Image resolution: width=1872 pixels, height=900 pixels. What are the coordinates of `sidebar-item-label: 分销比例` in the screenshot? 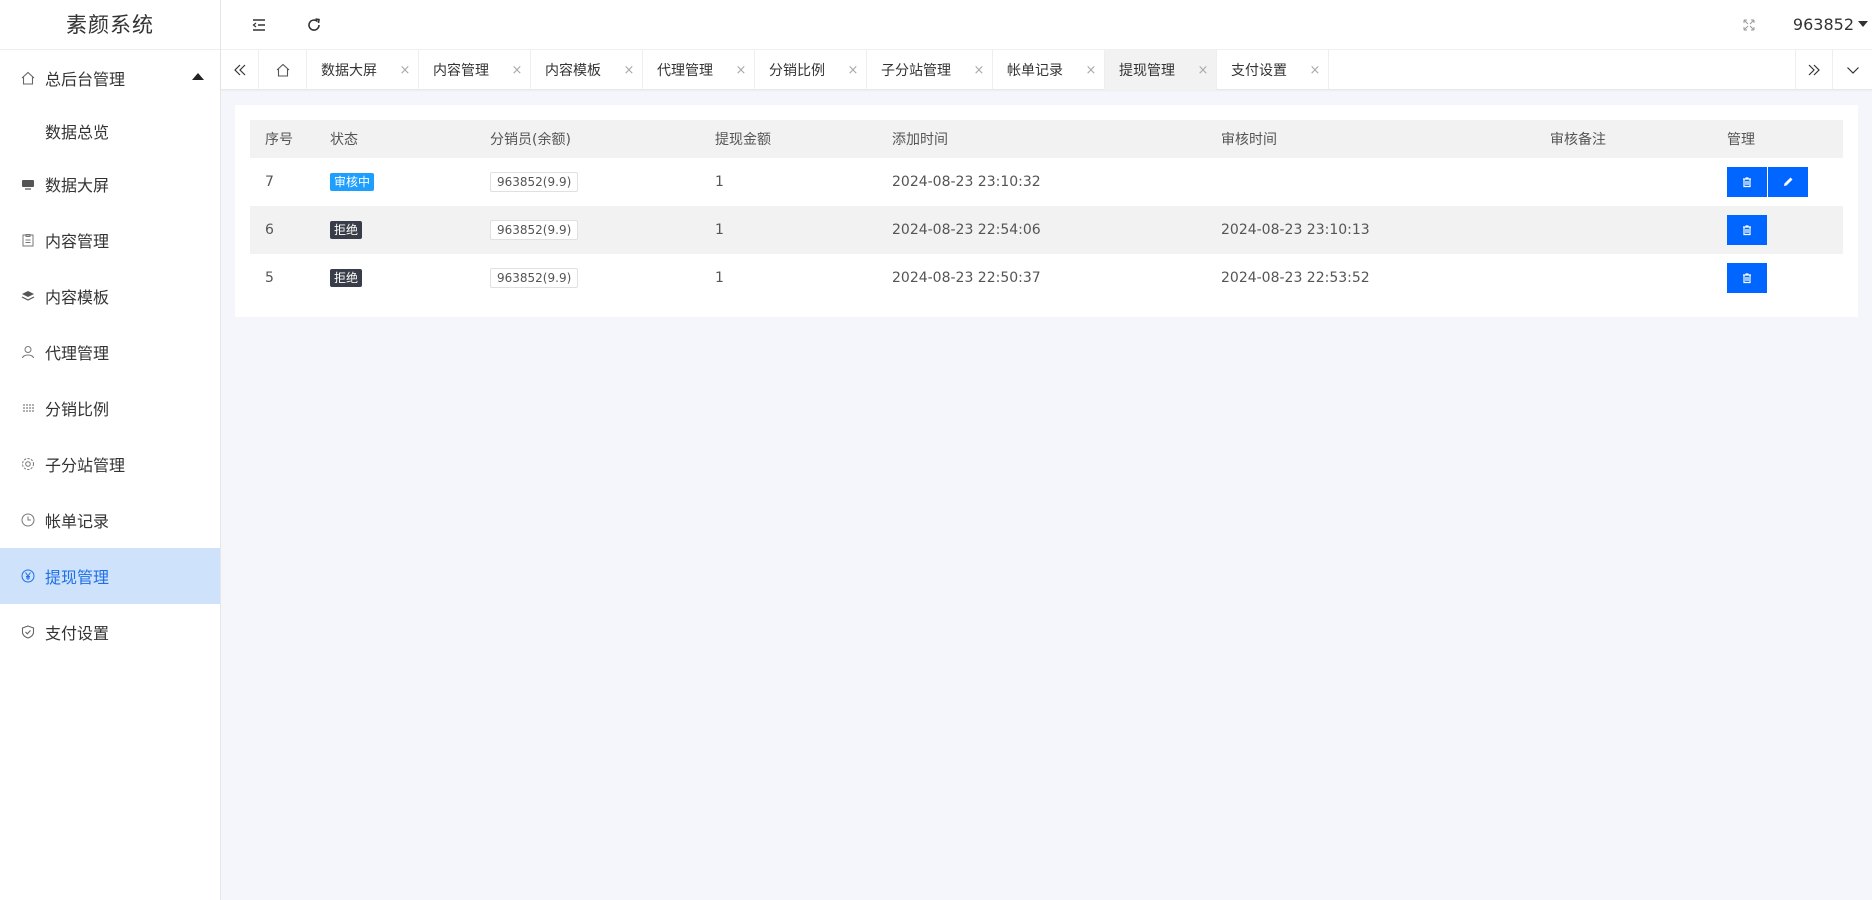 It's located at (77, 409).